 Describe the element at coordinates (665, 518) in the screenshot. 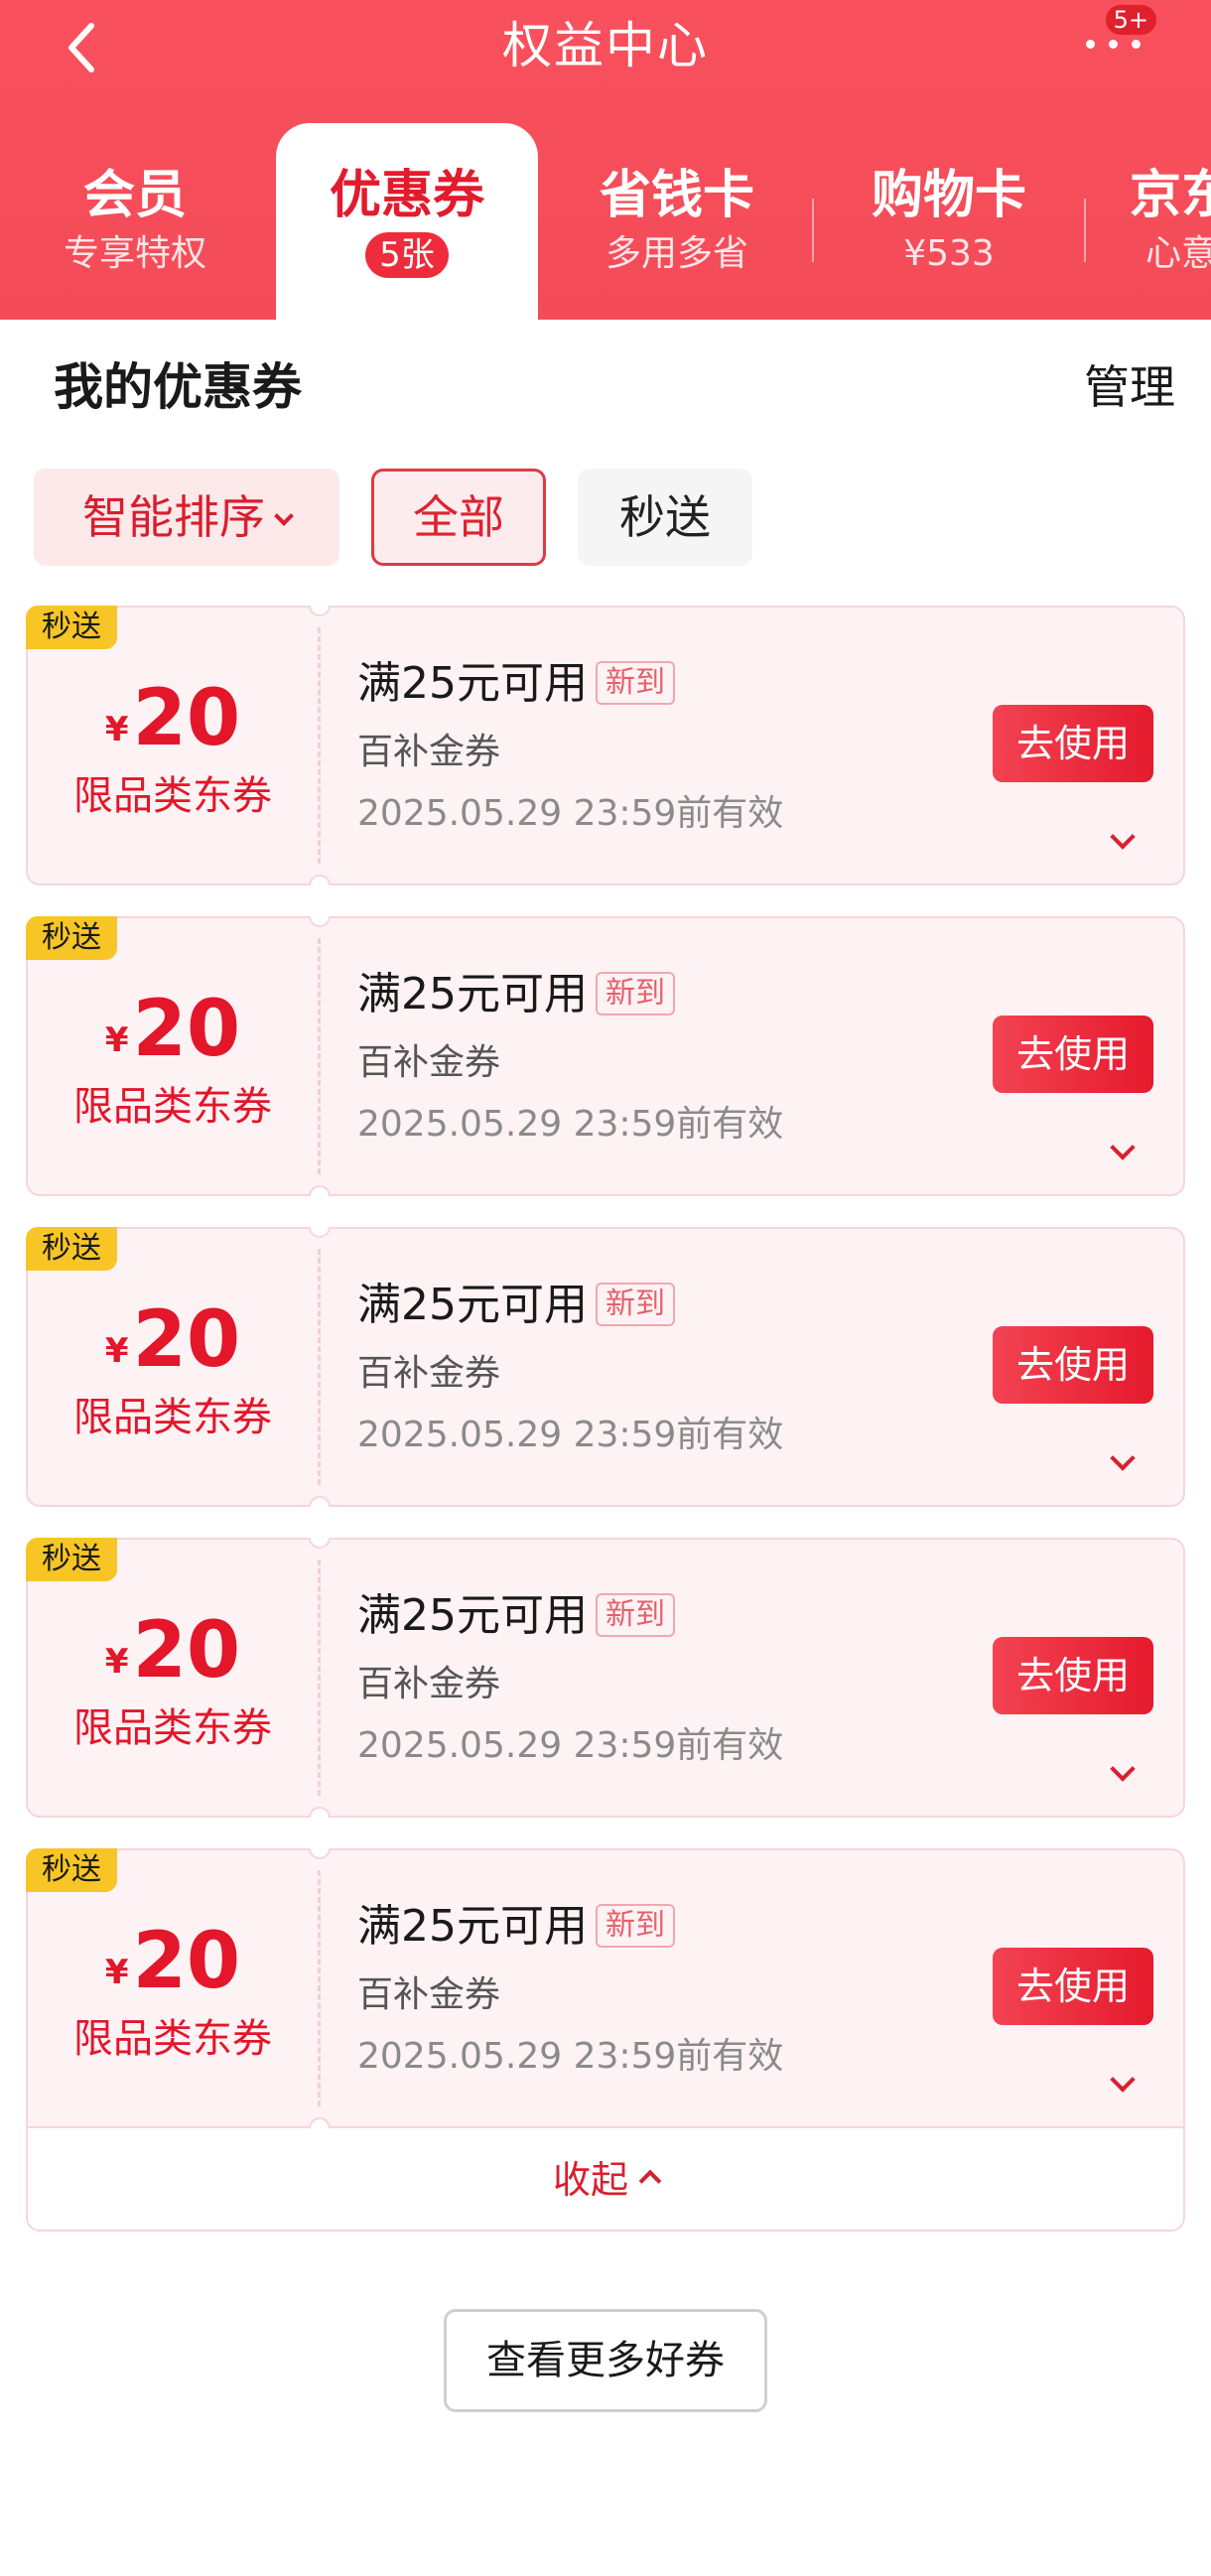

I see `filter-fast-delivery: 秒送` at that location.